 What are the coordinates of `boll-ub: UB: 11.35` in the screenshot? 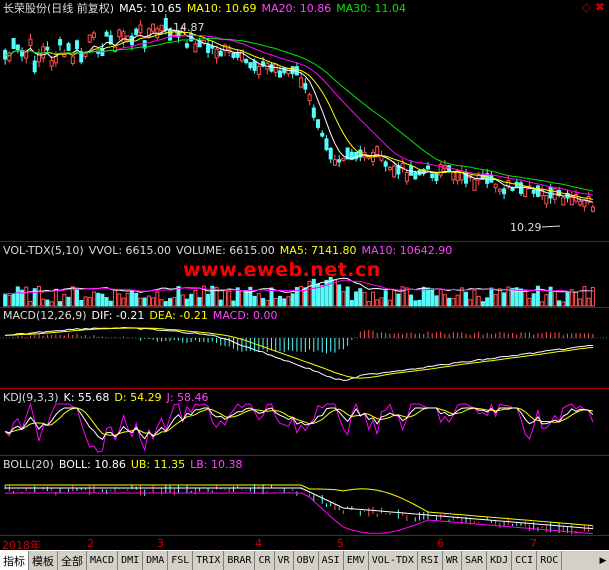 It's located at (158, 464).